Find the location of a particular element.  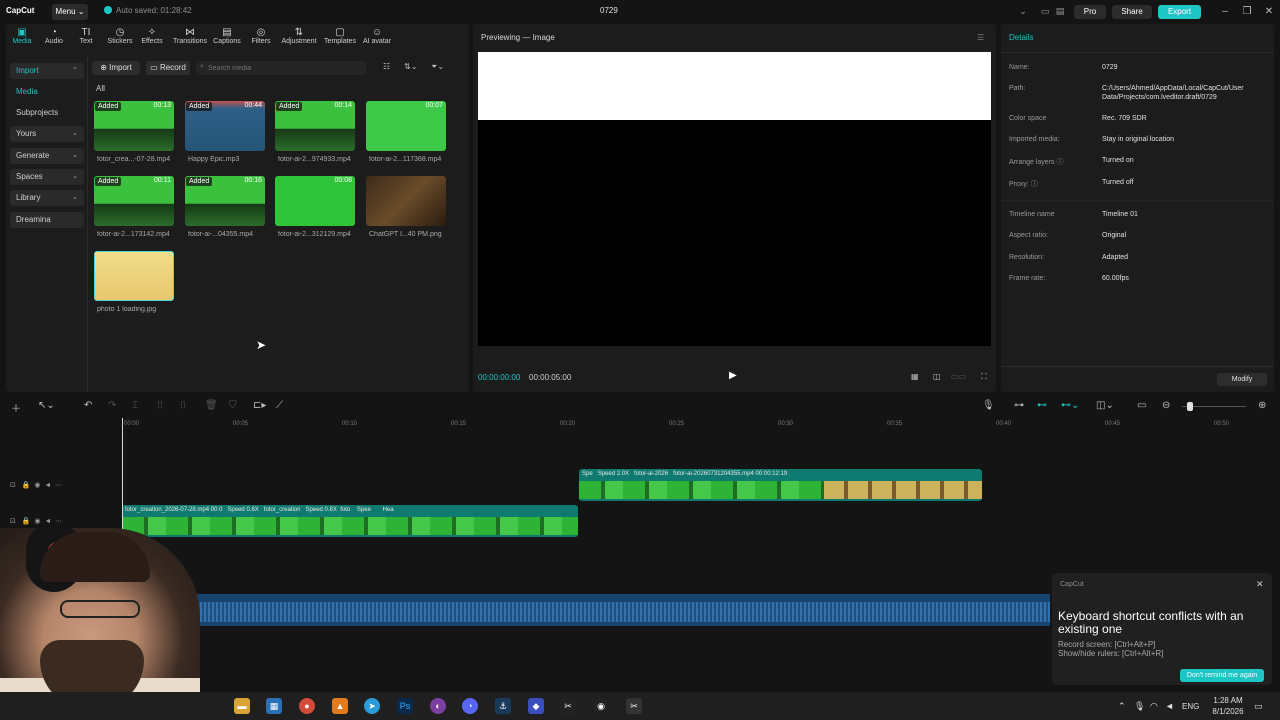

split-left-icon: ⌷ is located at coordinates (160, 405).